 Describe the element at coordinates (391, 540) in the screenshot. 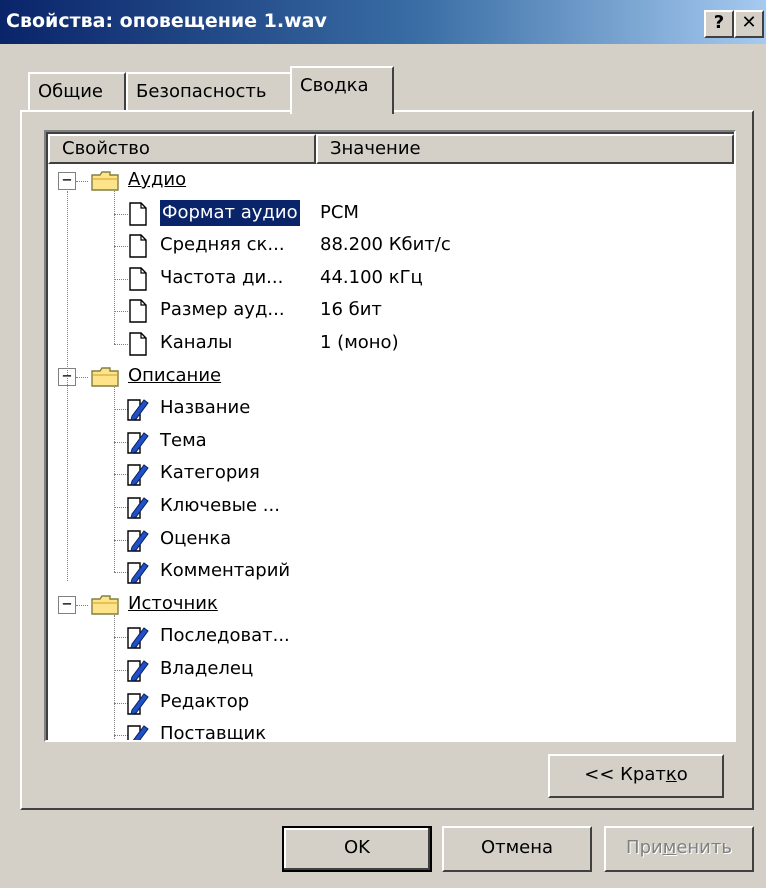

I see `tree-item: Оценка` at that location.